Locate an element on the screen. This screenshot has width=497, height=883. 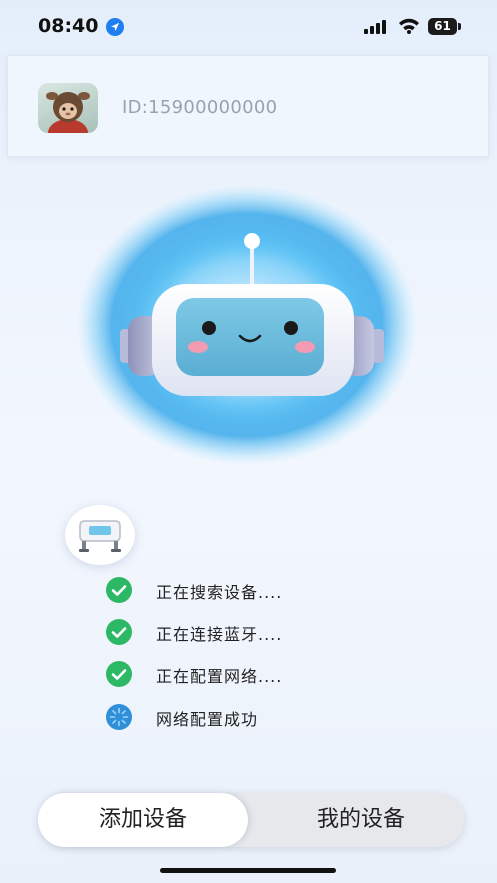
step-network-success: 网络配置成功 is located at coordinates (236, 716).